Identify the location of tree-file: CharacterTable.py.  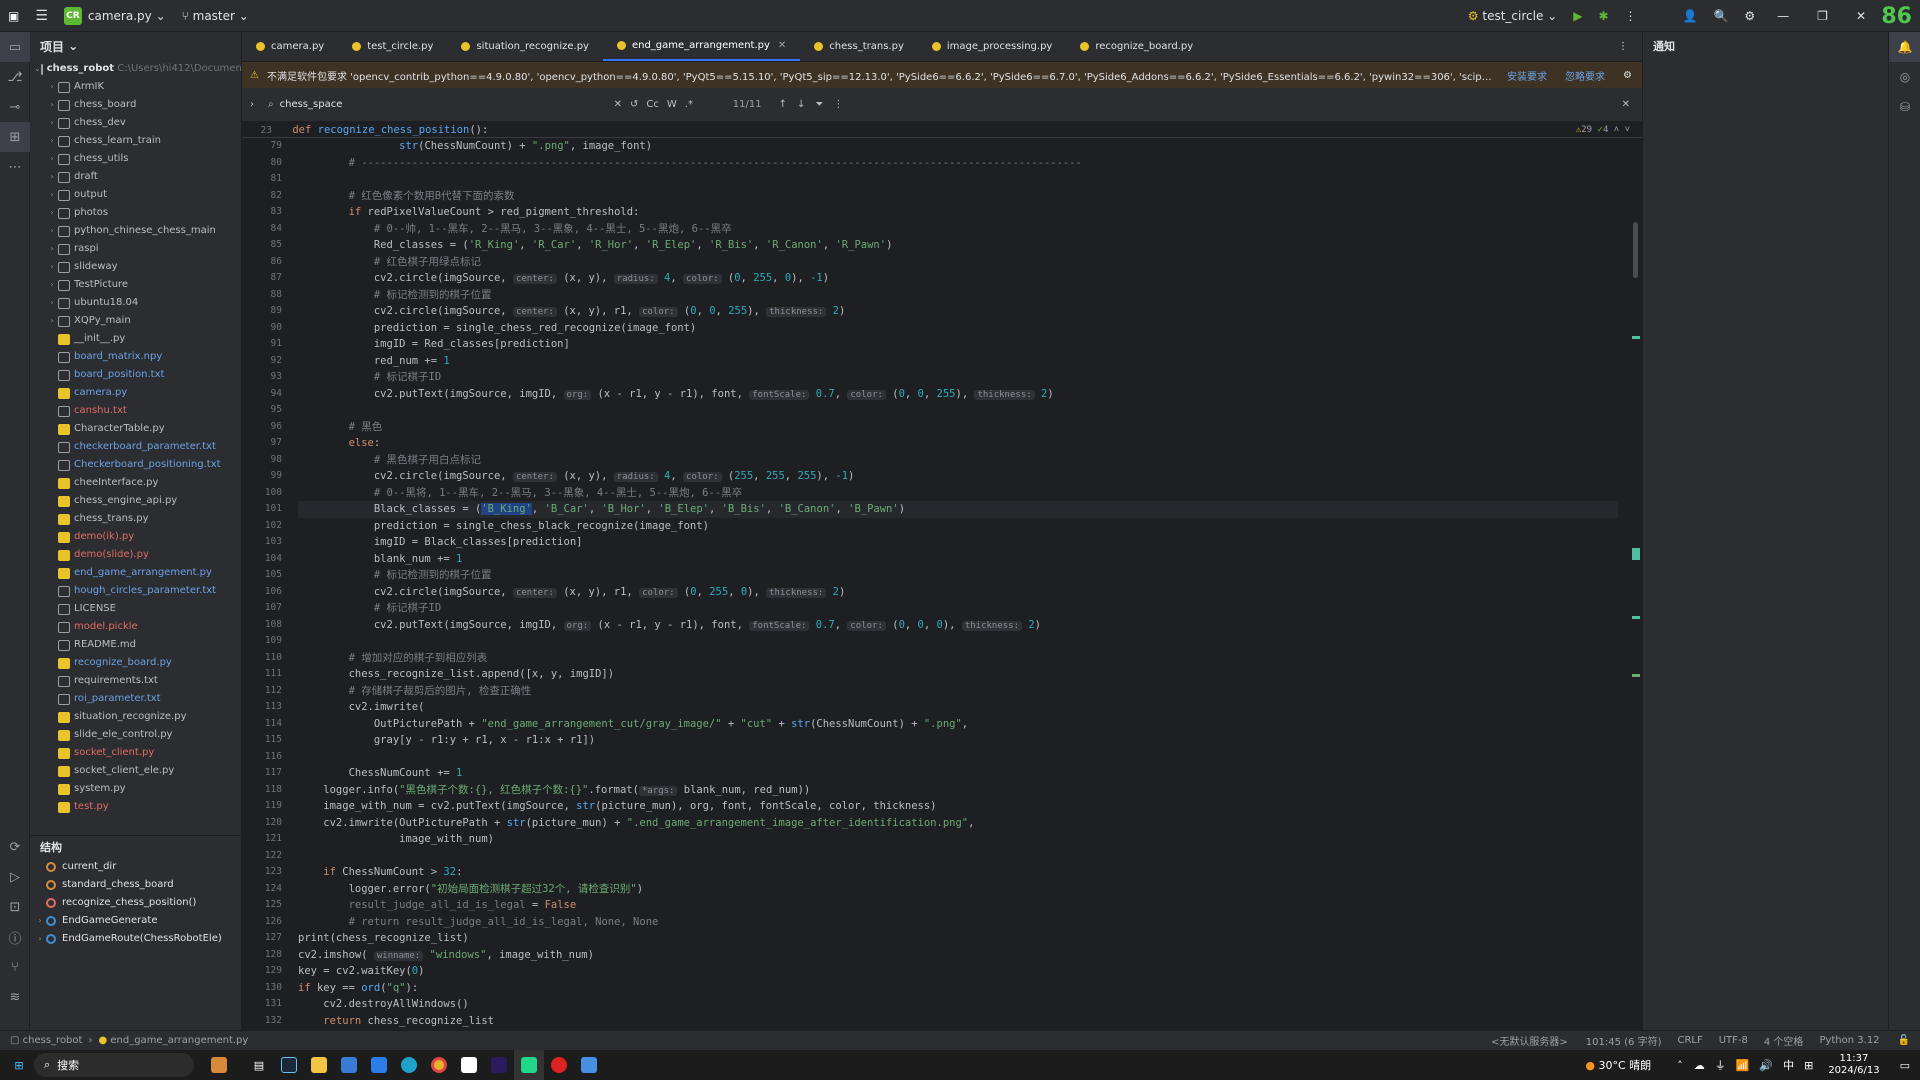
(135, 429).